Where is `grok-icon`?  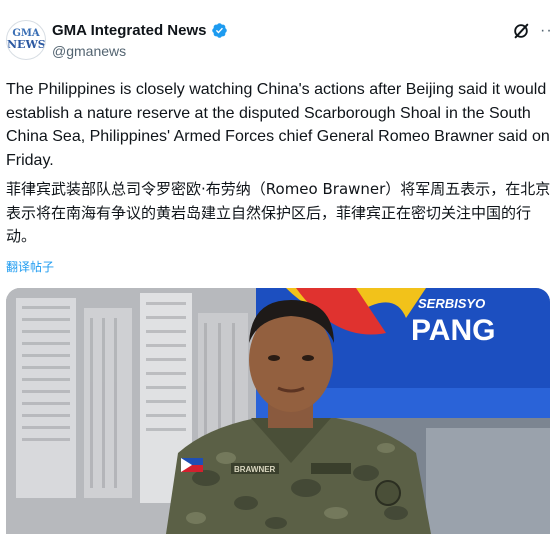
grok-icon is located at coordinates (521, 31).